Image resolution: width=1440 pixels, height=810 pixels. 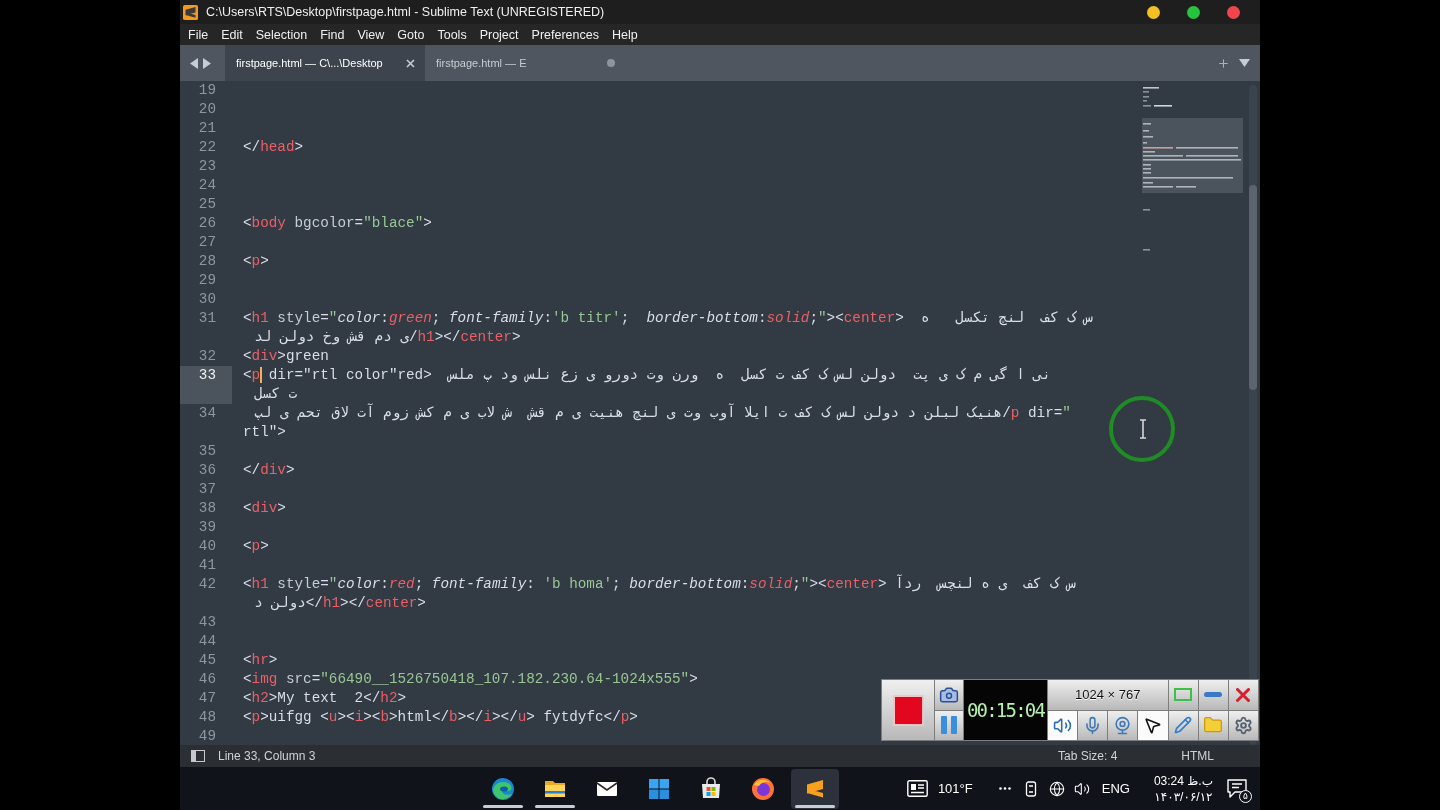 What do you see at coordinates (337, 223) in the screenshot?
I see `code-line: <body bgcolor="blace">` at bounding box center [337, 223].